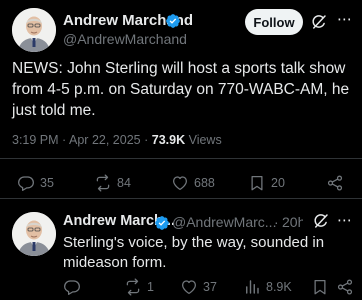 The height and width of the screenshot is (300, 362). Describe the element at coordinates (35, 140) in the screenshot. I see `post-time: 3:19 PM` at that location.